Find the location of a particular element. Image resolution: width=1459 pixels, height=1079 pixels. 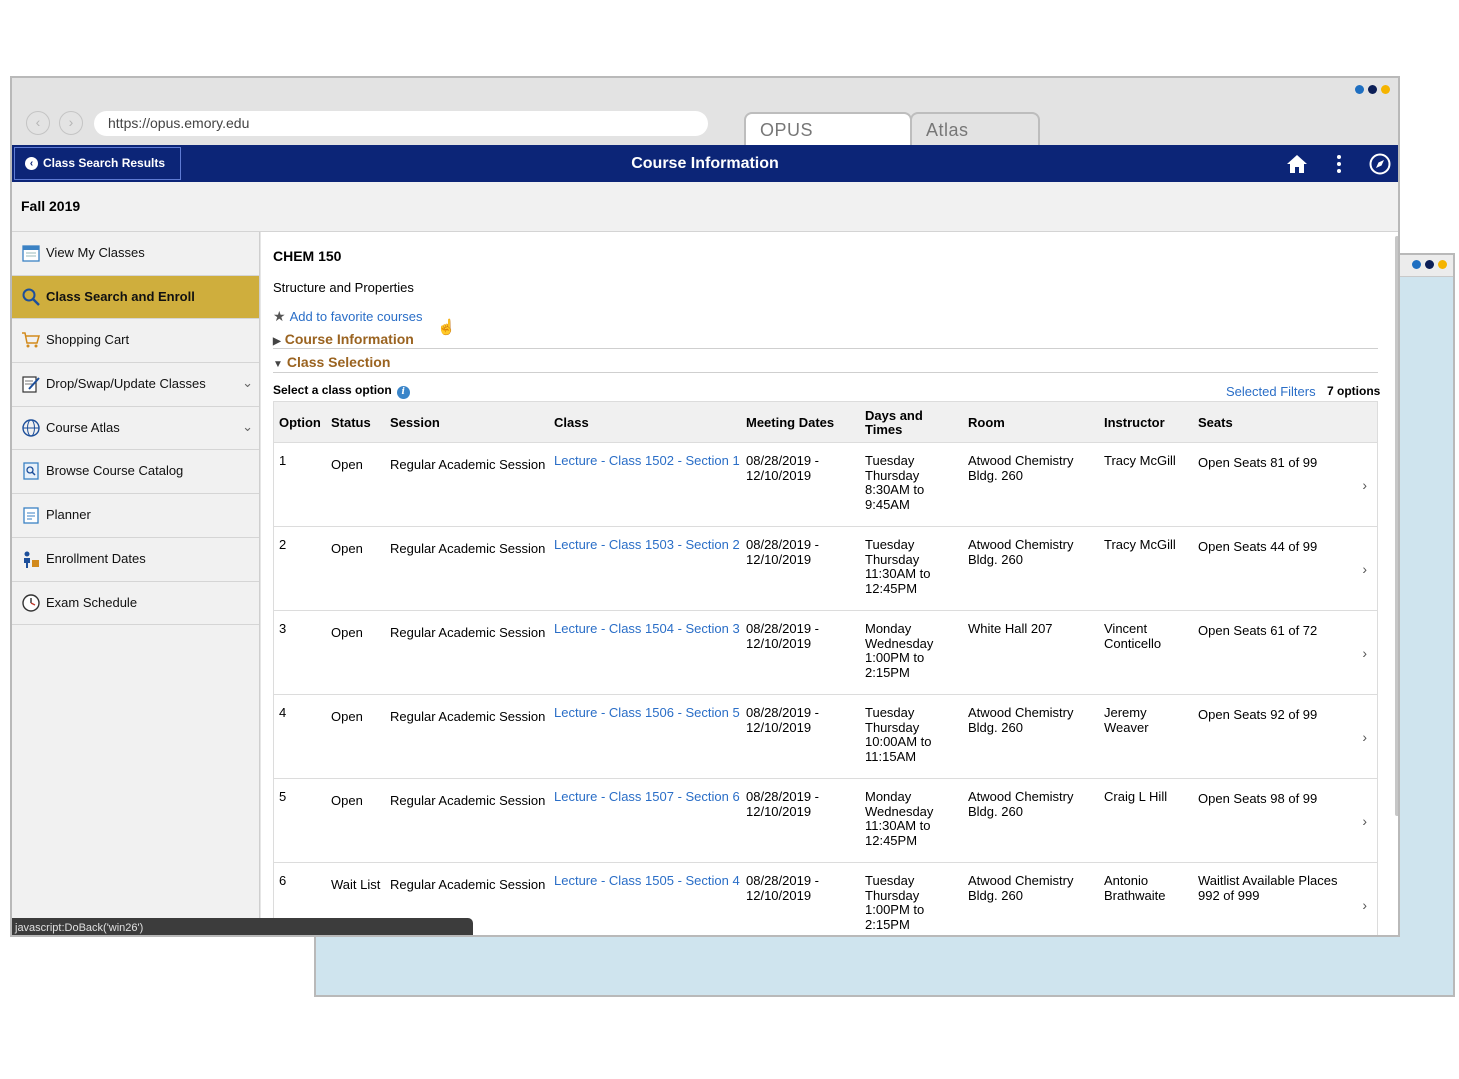

catalog-icon is located at coordinates (31, 471).